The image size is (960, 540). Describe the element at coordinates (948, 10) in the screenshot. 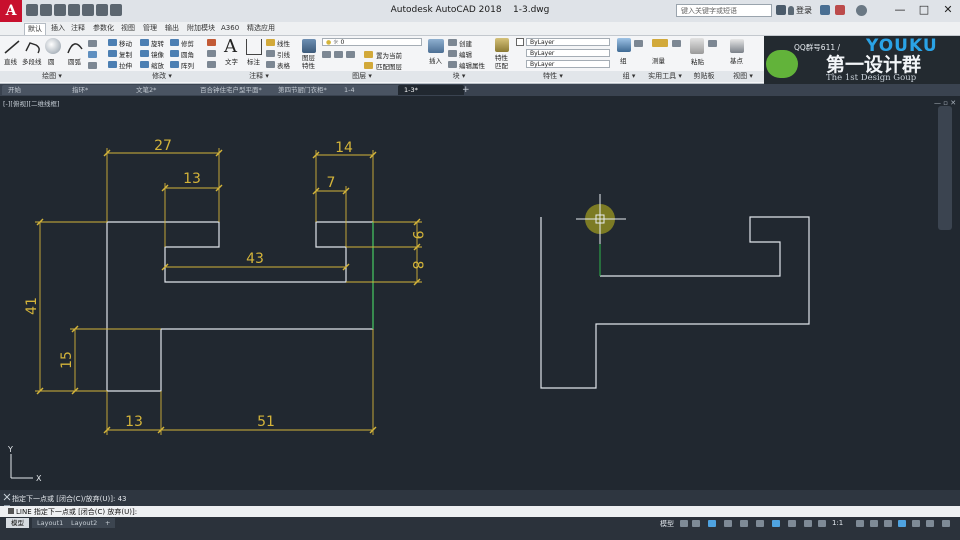

I see `close-button: ✕` at that location.